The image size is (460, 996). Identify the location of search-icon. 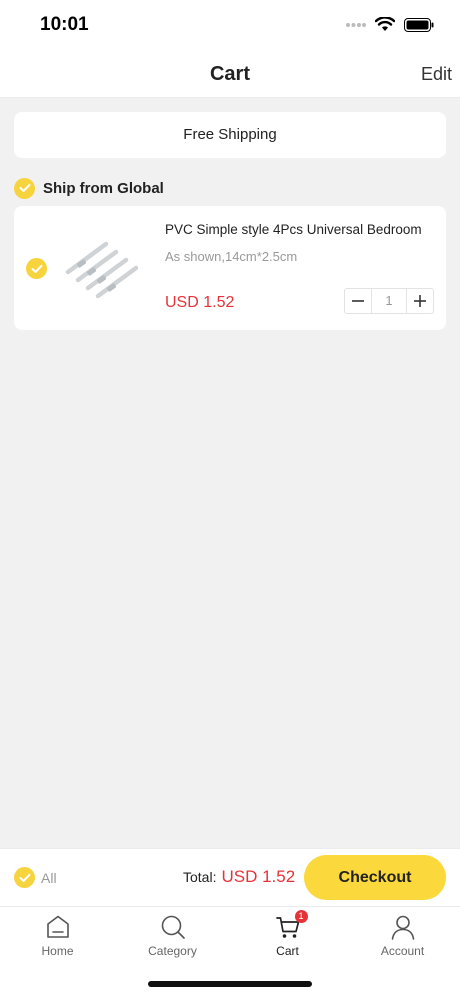
(173, 927).